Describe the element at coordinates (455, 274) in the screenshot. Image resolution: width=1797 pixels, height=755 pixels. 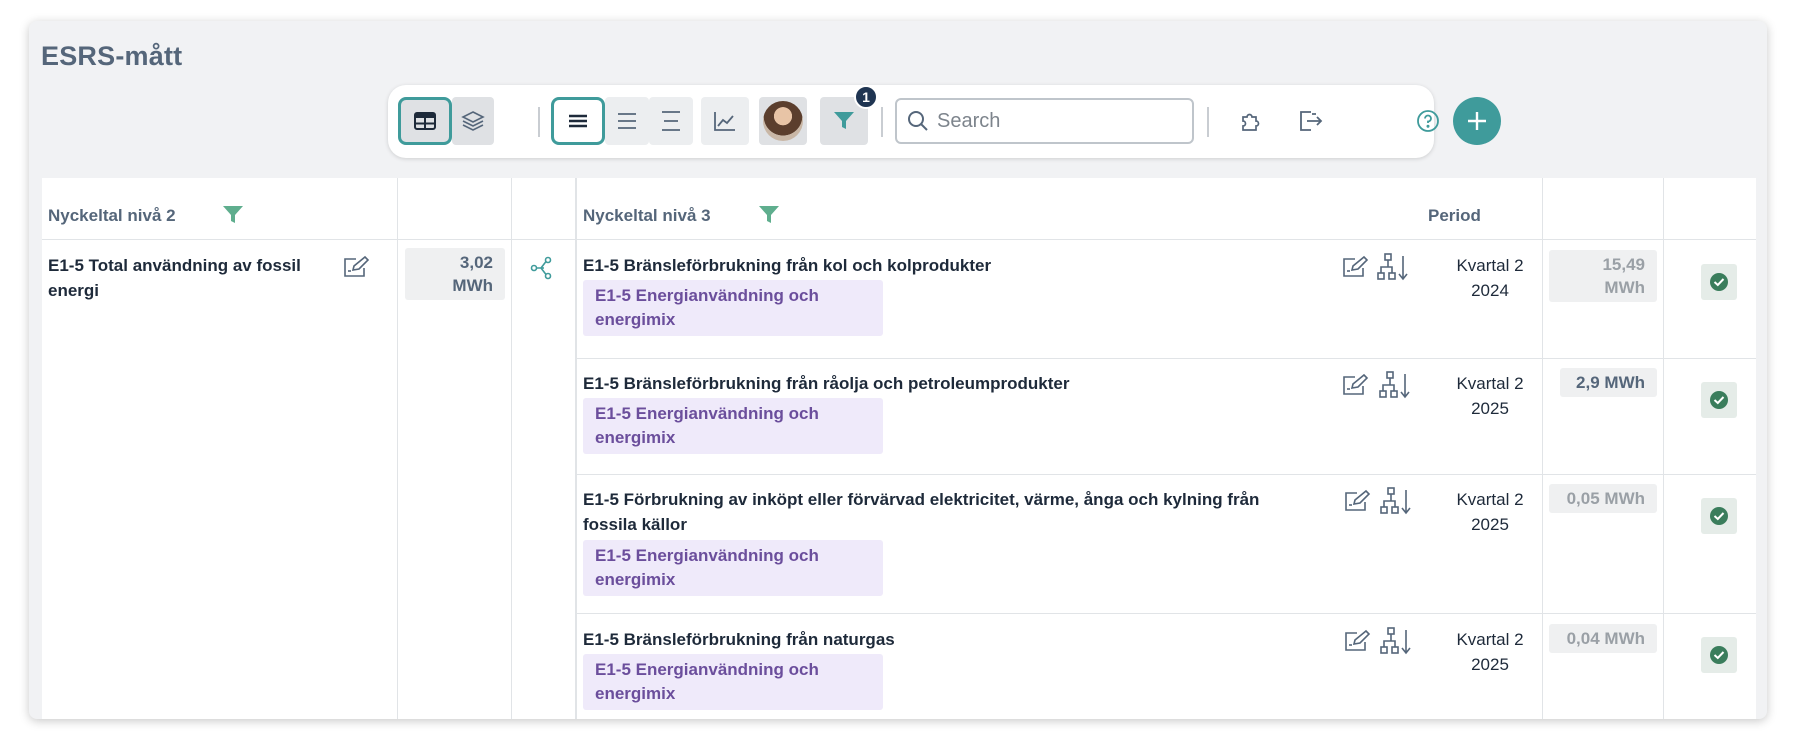
I see `level2-value: 3,02 MWh` at that location.